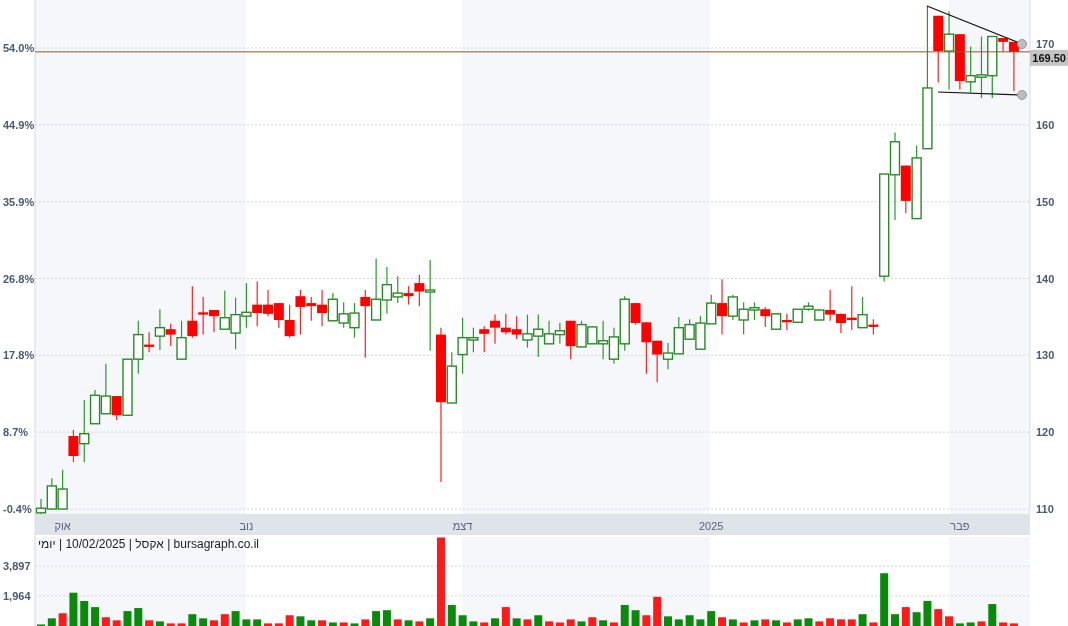 The width and height of the screenshot is (1068, 626). Describe the element at coordinates (19, 48) in the screenshot. I see `percent-axis-label: 54.0%` at that location.